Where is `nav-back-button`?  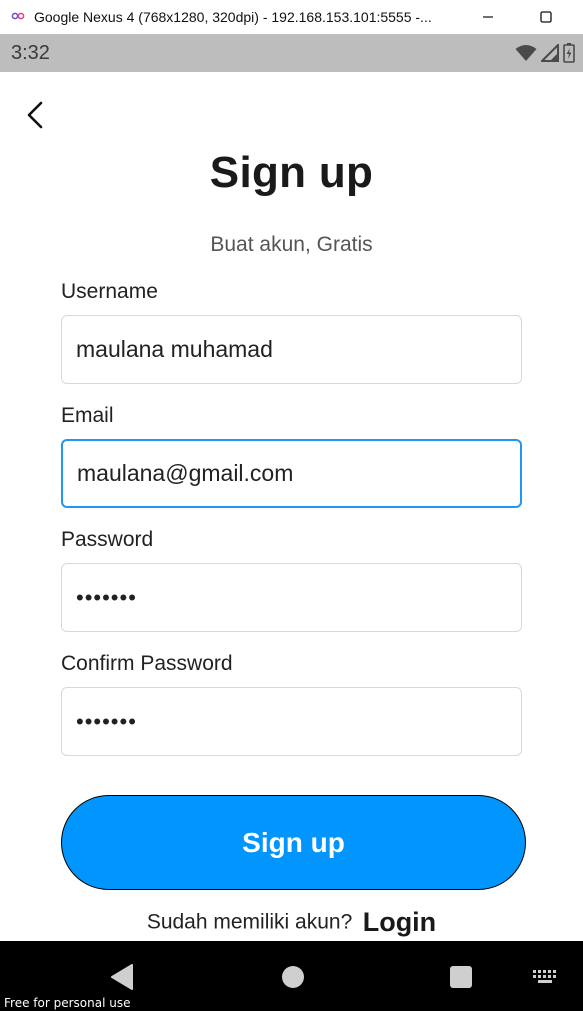 nav-back-button is located at coordinates (122, 977).